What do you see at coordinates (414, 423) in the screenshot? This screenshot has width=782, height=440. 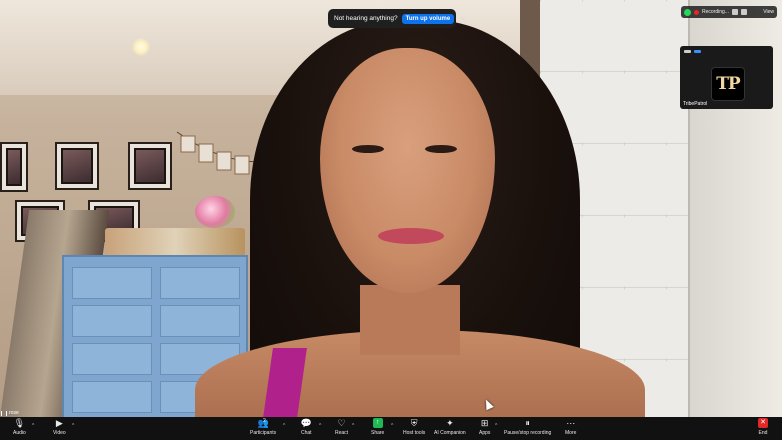 I see `shield-icon: ⛨` at bounding box center [414, 423].